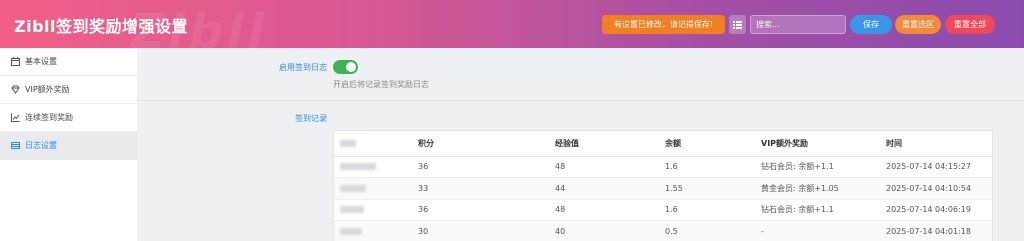 This screenshot has width=1024, height=241. What do you see at coordinates (939, 144) in the screenshot?
I see `column-header-time: 时间` at bounding box center [939, 144].